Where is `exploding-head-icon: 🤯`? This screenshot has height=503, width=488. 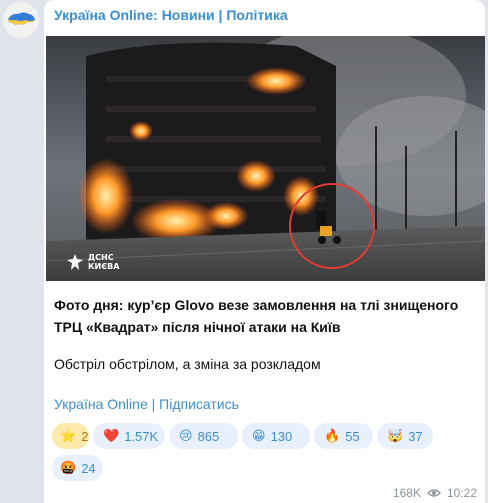
exploding-head-icon: 🤯 is located at coordinates (395, 435).